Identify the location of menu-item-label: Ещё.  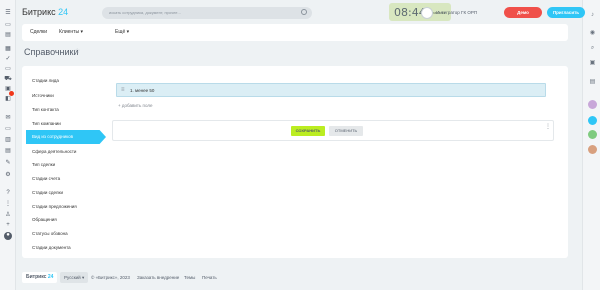
(120, 32).